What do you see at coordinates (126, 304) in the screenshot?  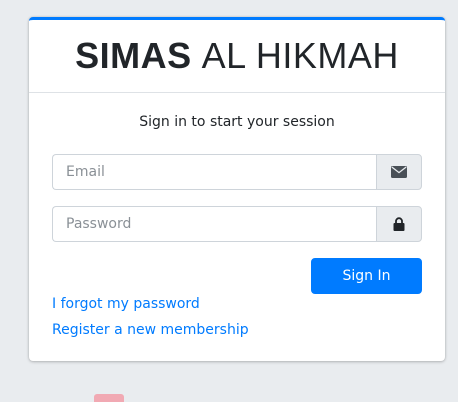 I see `forgot-password-link: I forgot my password` at bounding box center [126, 304].